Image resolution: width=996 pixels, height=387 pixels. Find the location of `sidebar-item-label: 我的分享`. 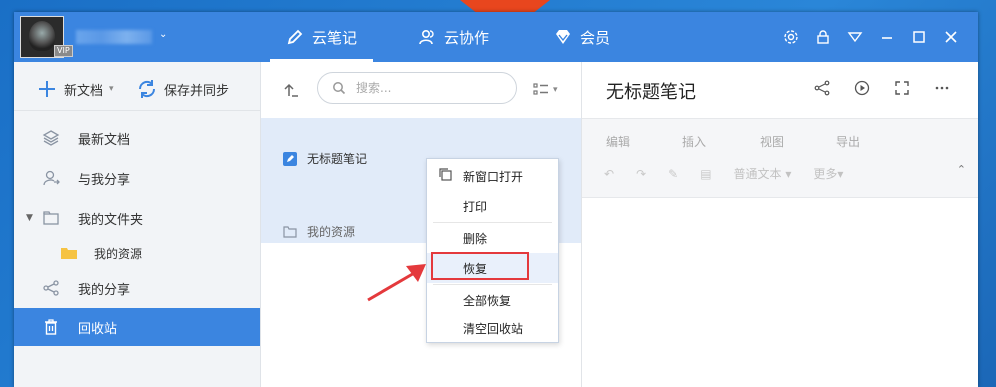

sidebar-item-label: 我的分享 is located at coordinates (104, 290).